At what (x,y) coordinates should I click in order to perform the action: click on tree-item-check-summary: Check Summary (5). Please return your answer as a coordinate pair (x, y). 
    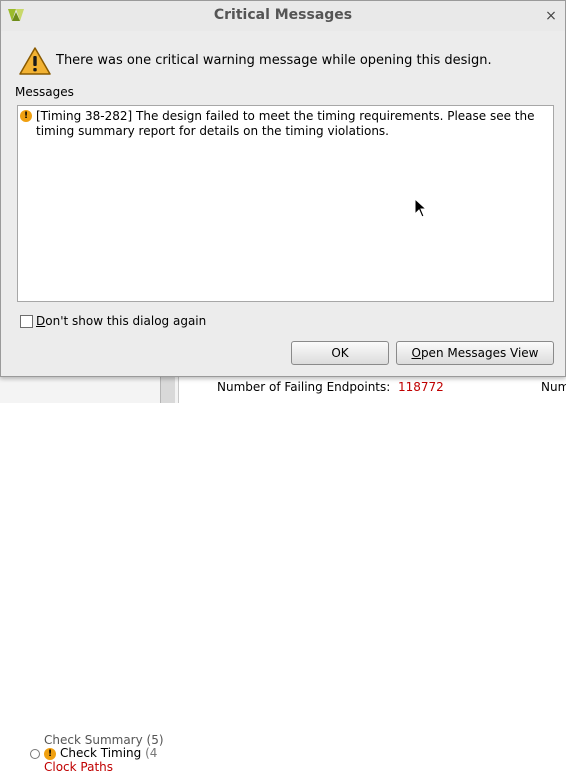
    Looking at the image, I should click on (104, 740).